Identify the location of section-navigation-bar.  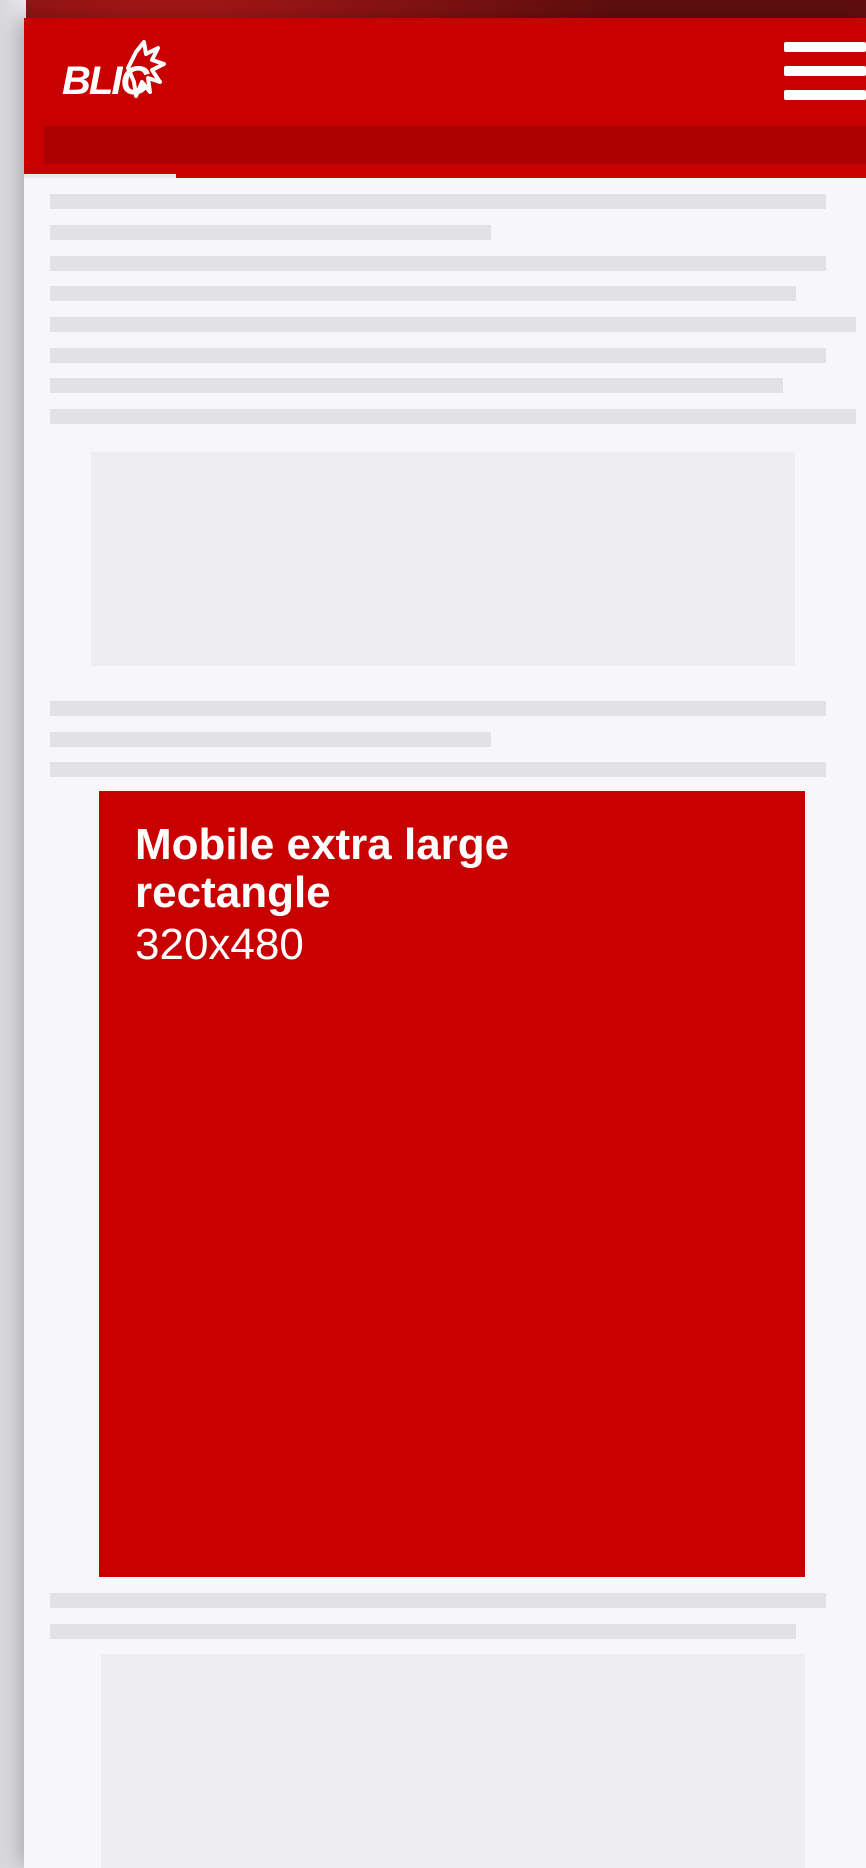
(455, 145).